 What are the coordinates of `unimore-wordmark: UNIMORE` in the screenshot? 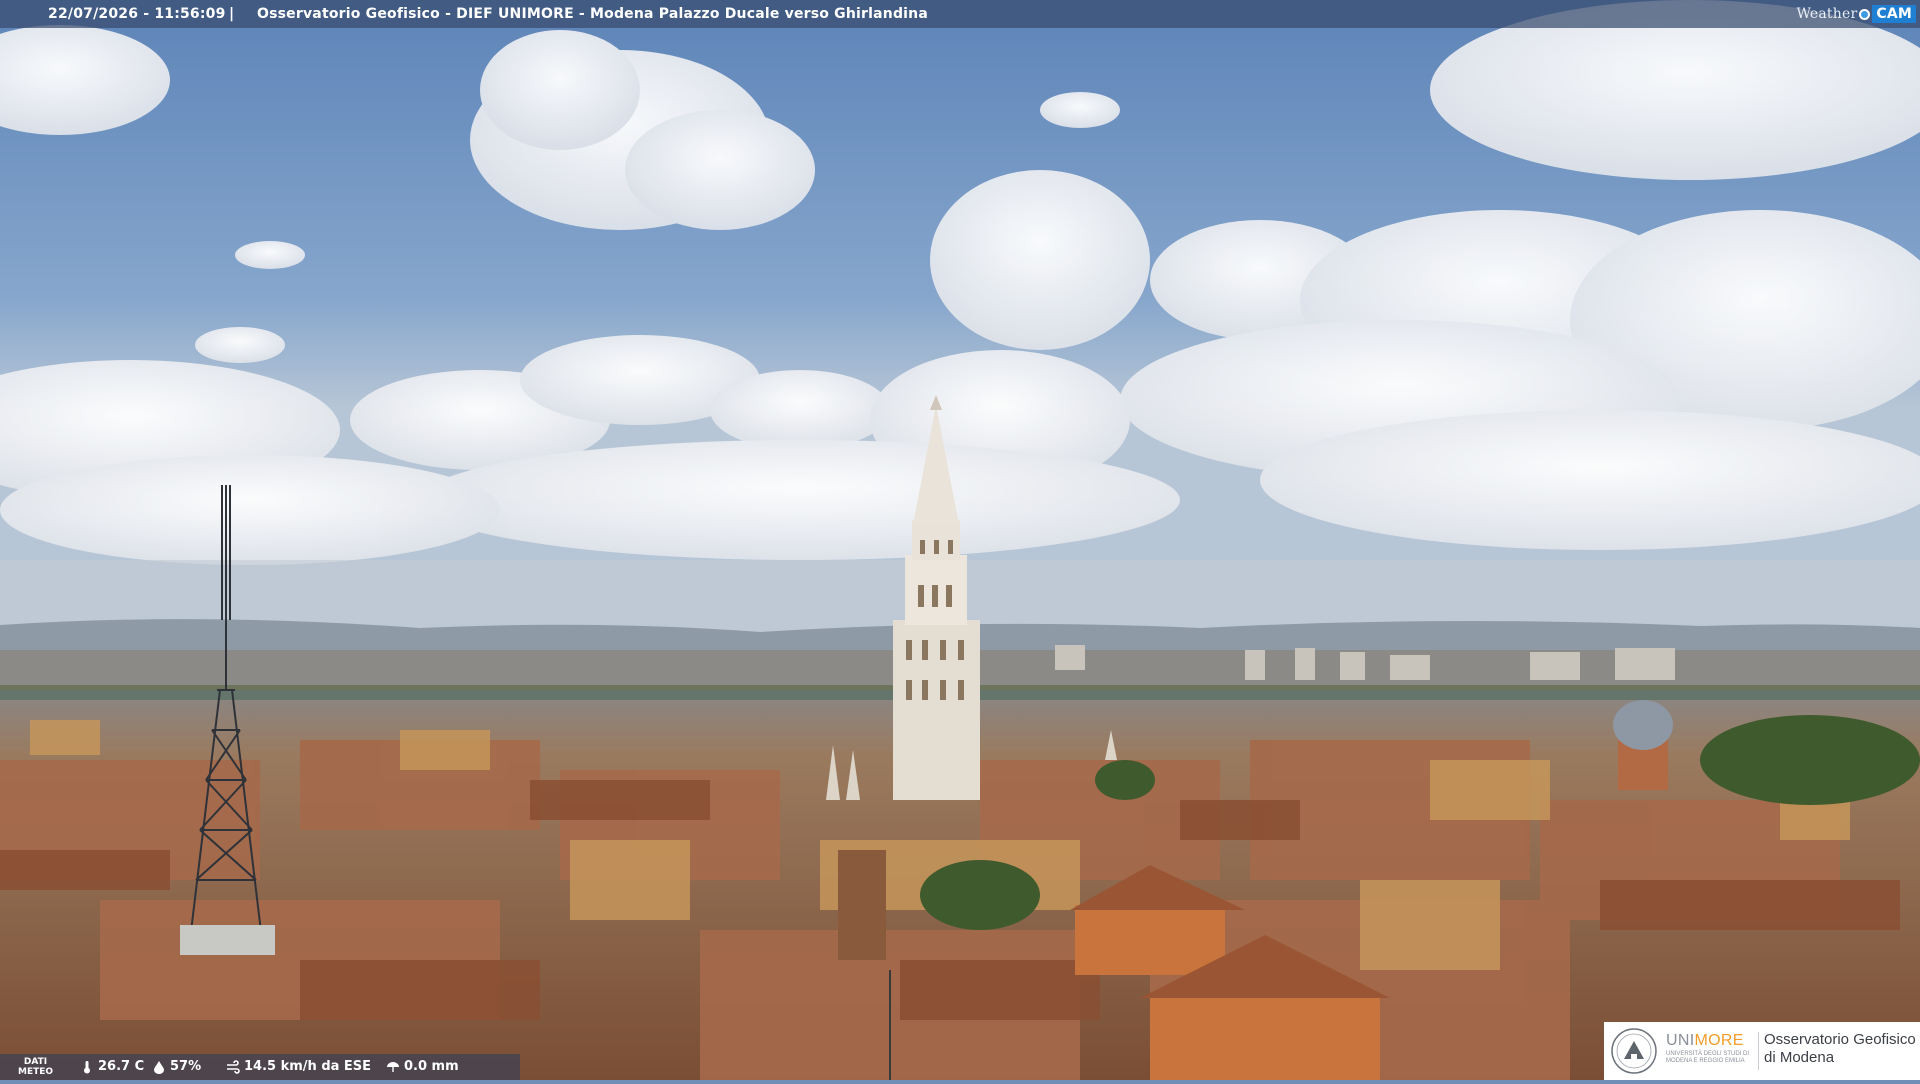 It's located at (1705, 1040).